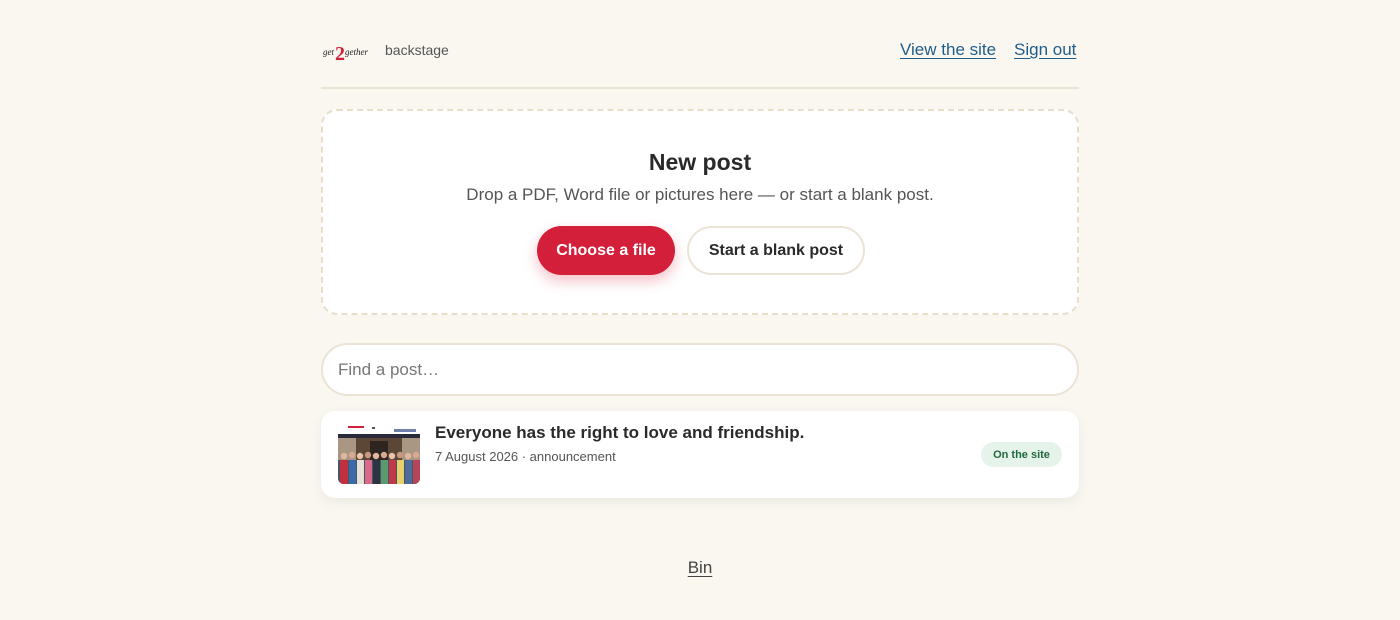 Image resolution: width=1400 pixels, height=620 pixels. What do you see at coordinates (700, 369) in the screenshot?
I see `search-input` at bounding box center [700, 369].